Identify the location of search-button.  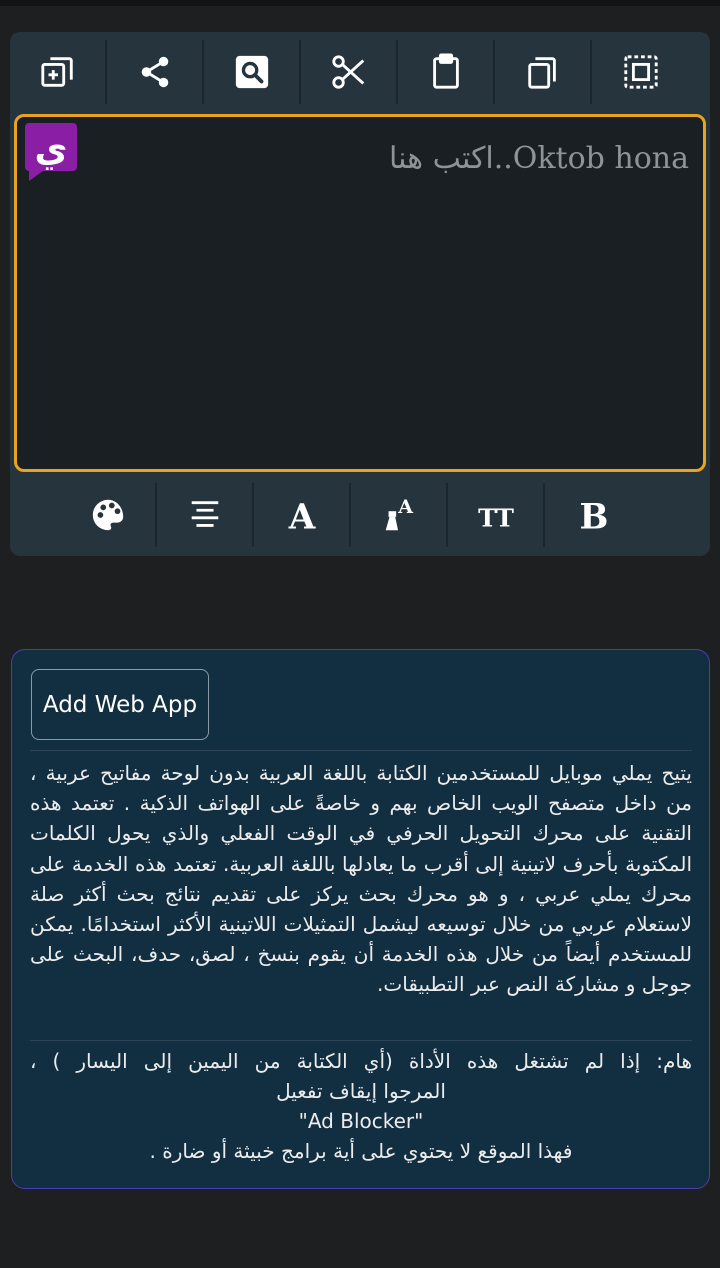
(252, 72).